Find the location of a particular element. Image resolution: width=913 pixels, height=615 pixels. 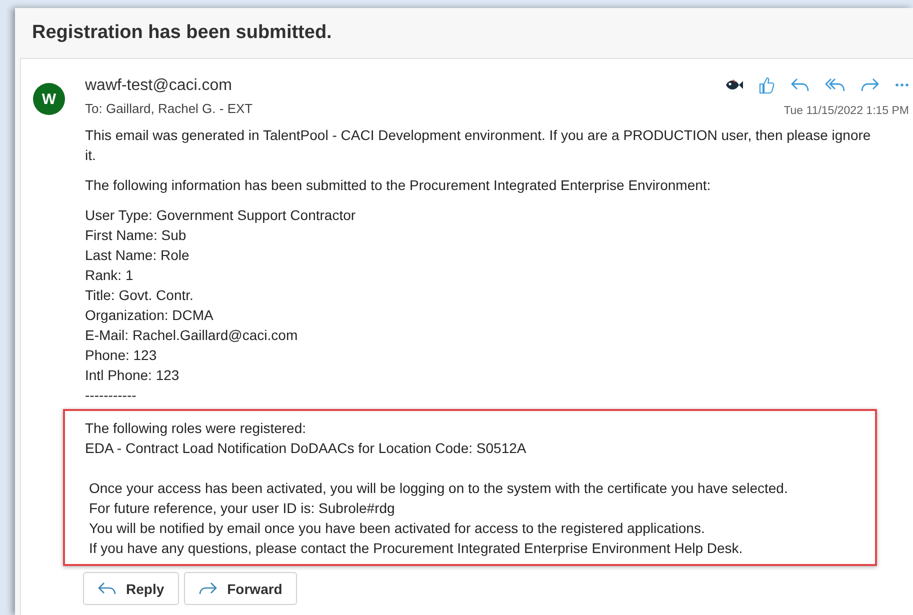

sender-avatar: W is located at coordinates (49, 99).